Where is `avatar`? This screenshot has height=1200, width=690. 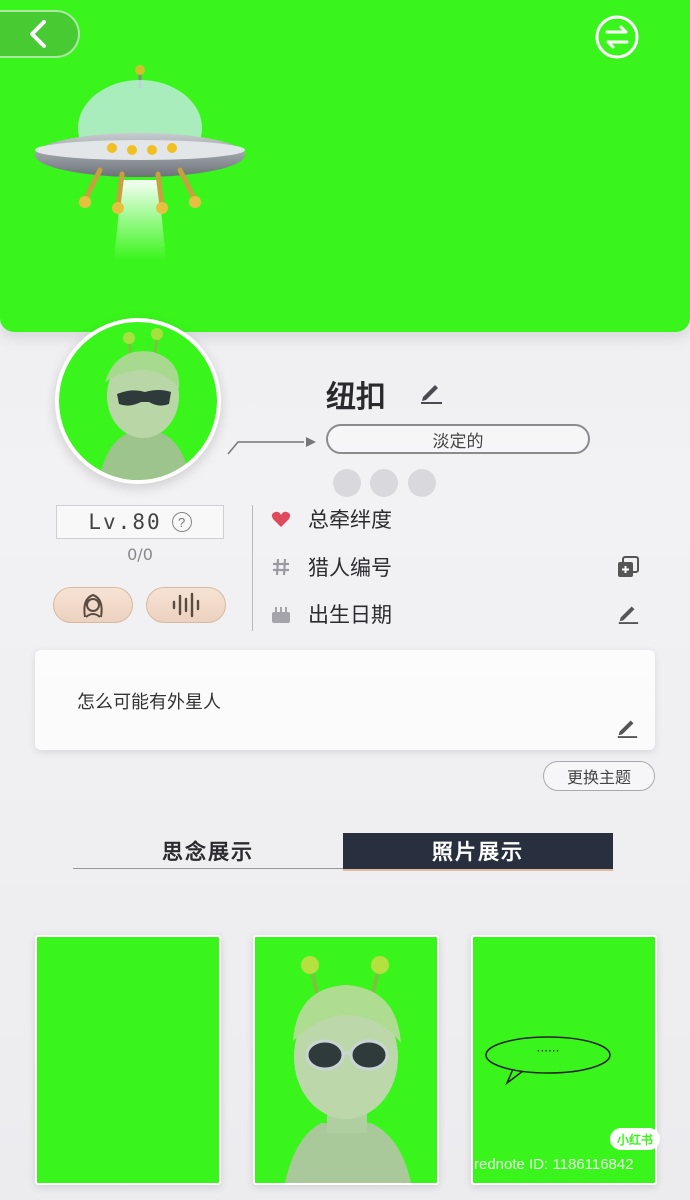 avatar is located at coordinates (138, 401).